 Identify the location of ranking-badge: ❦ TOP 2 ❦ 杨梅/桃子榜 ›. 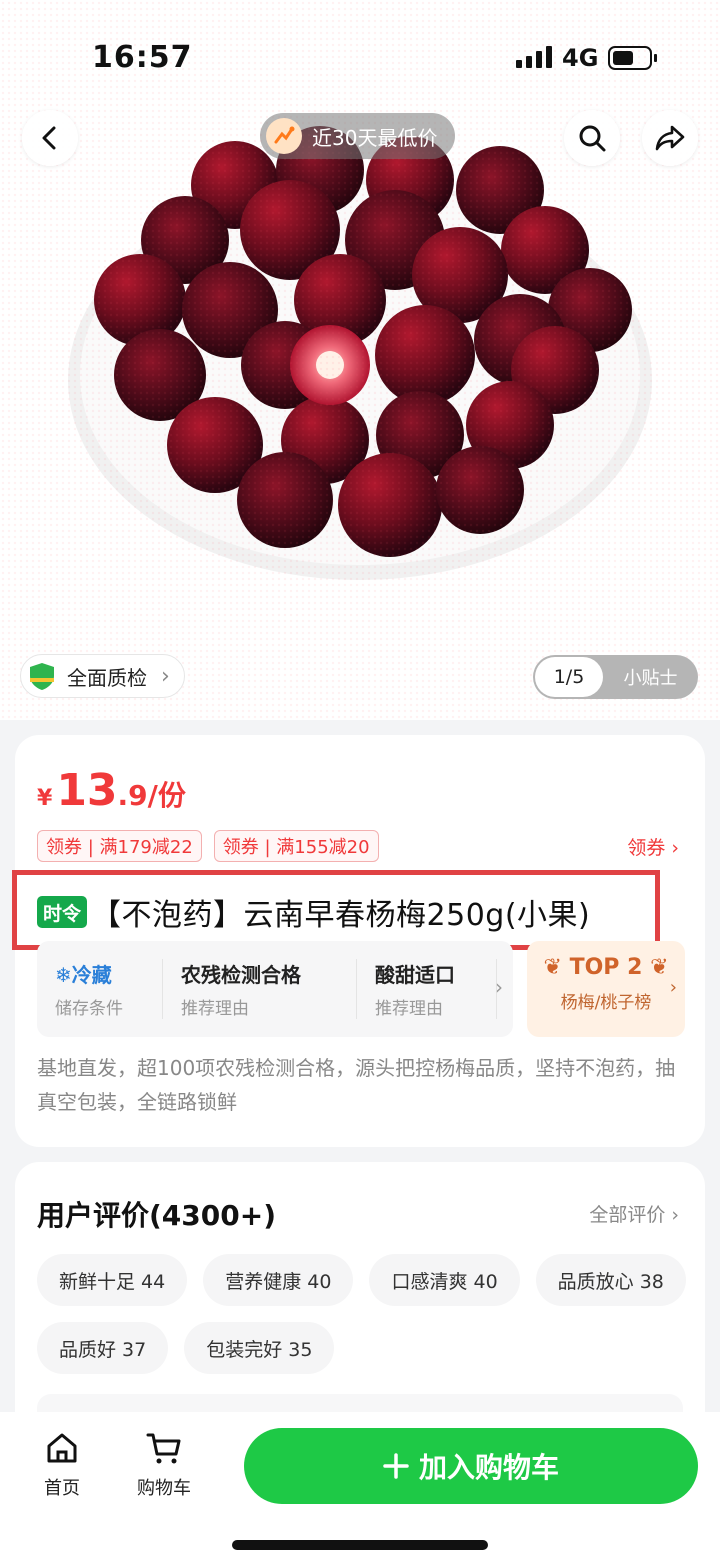
(606, 989).